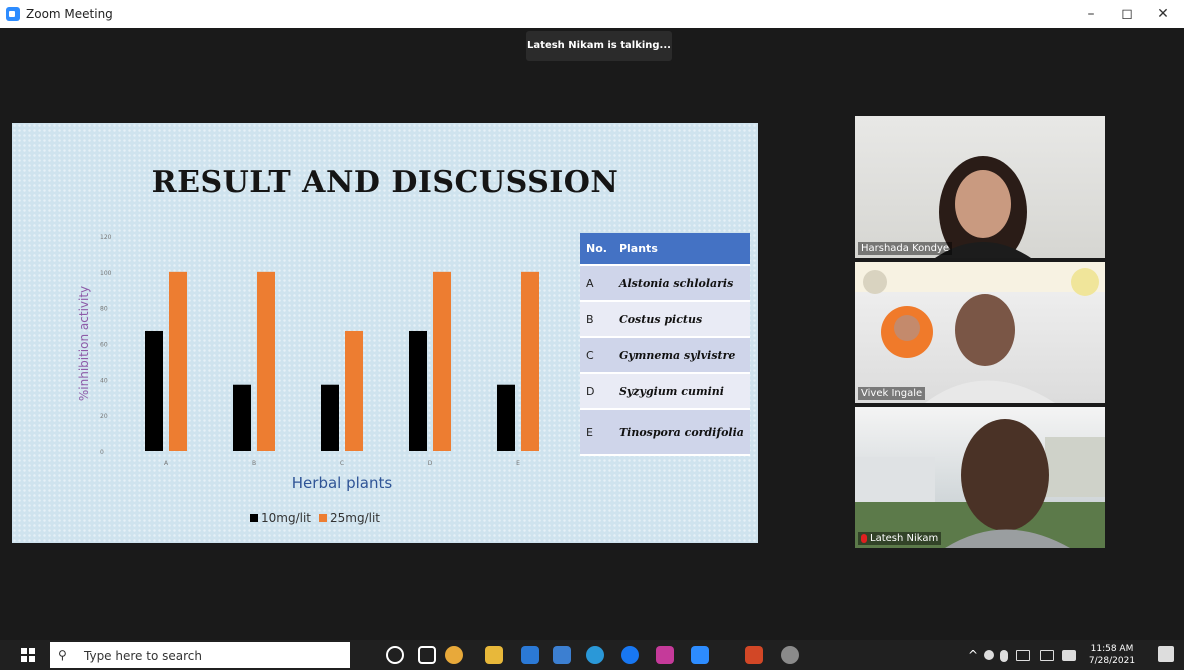 The height and width of the screenshot is (670, 1184). What do you see at coordinates (84, 343) in the screenshot?
I see `y-axis-label: %inhibition activity` at bounding box center [84, 343].